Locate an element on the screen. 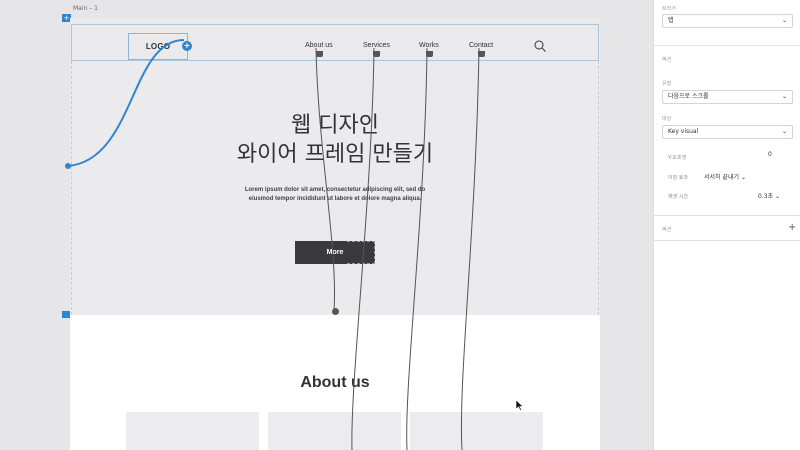  prototype-link-services is located at coordinates (363, 248).